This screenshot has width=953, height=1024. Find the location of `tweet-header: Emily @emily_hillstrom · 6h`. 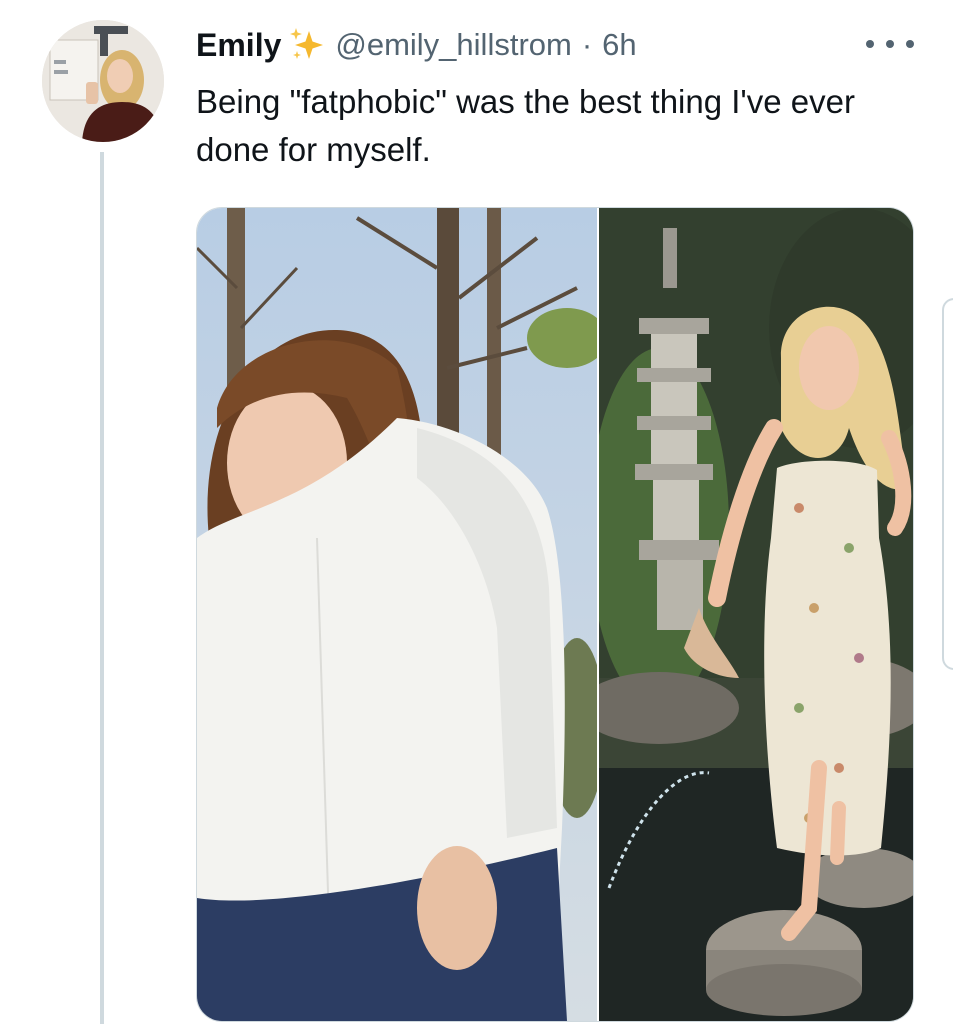

tweet-header: Emily @emily_hillstrom · 6h is located at coordinates (416, 45).